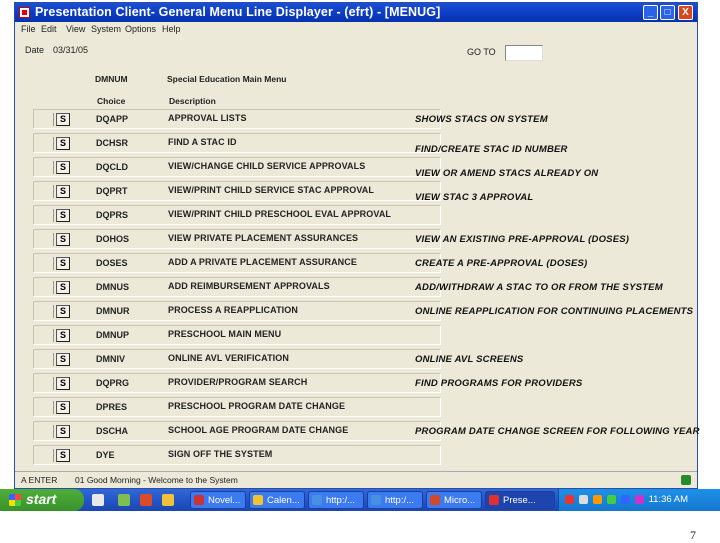  Describe the element at coordinates (207, 118) in the screenshot. I see `row-description: APPROVAL LISTS` at that location.